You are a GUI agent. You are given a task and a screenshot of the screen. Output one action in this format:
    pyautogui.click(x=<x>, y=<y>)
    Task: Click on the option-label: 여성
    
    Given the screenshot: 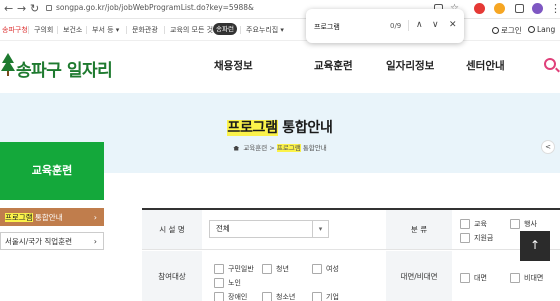 What is the action you would take?
    pyautogui.click(x=332, y=269)
    